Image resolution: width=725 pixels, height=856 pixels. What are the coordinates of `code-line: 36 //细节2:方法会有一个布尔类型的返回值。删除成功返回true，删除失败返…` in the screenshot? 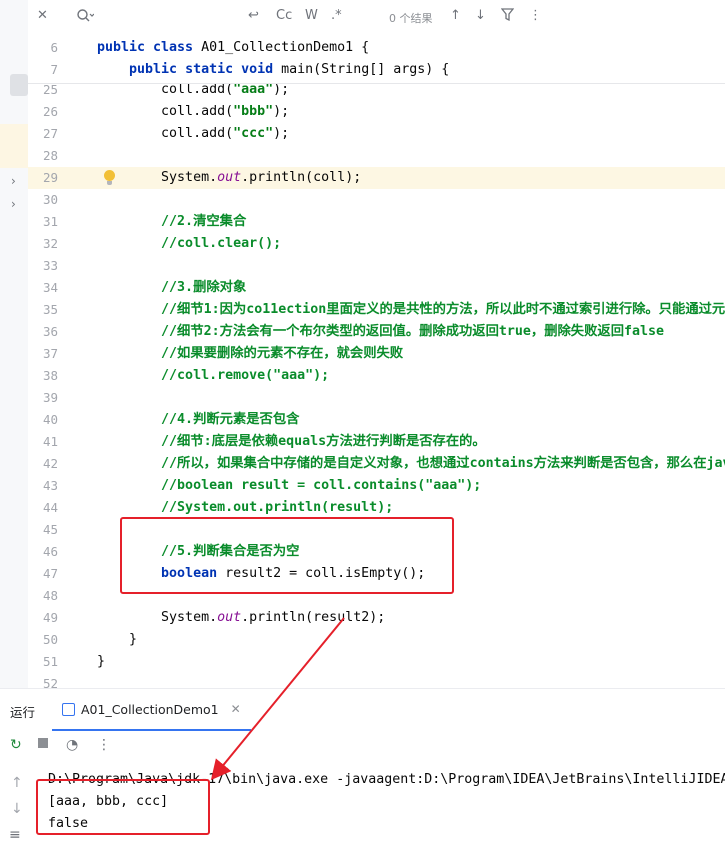 It's located at (376, 332).